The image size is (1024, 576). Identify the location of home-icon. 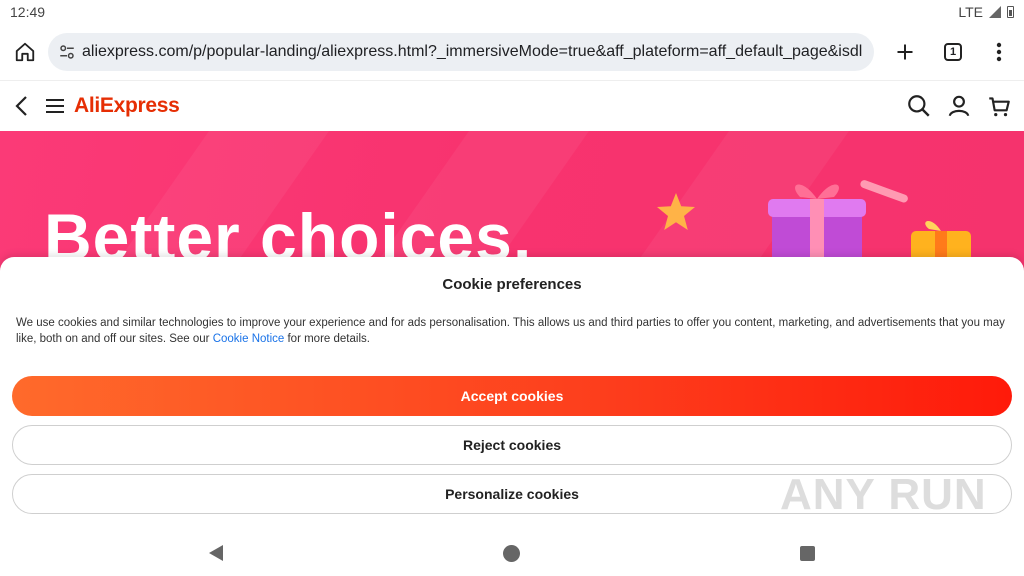
(25, 52).